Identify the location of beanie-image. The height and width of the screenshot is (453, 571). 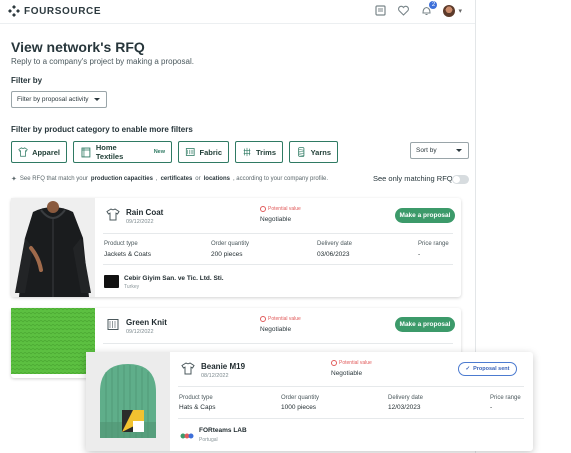
(128, 401).